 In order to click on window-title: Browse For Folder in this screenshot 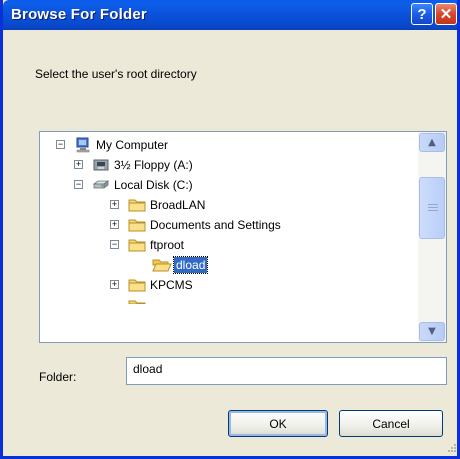, I will do `click(79, 14)`.